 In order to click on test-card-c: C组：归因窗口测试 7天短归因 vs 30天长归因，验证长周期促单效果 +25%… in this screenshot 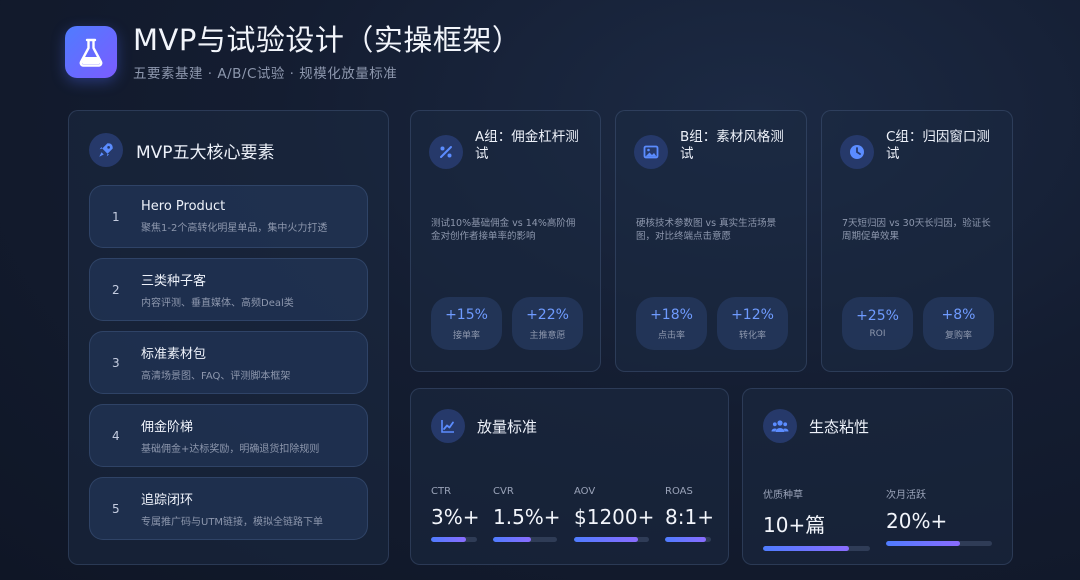, I will do `click(917, 241)`.